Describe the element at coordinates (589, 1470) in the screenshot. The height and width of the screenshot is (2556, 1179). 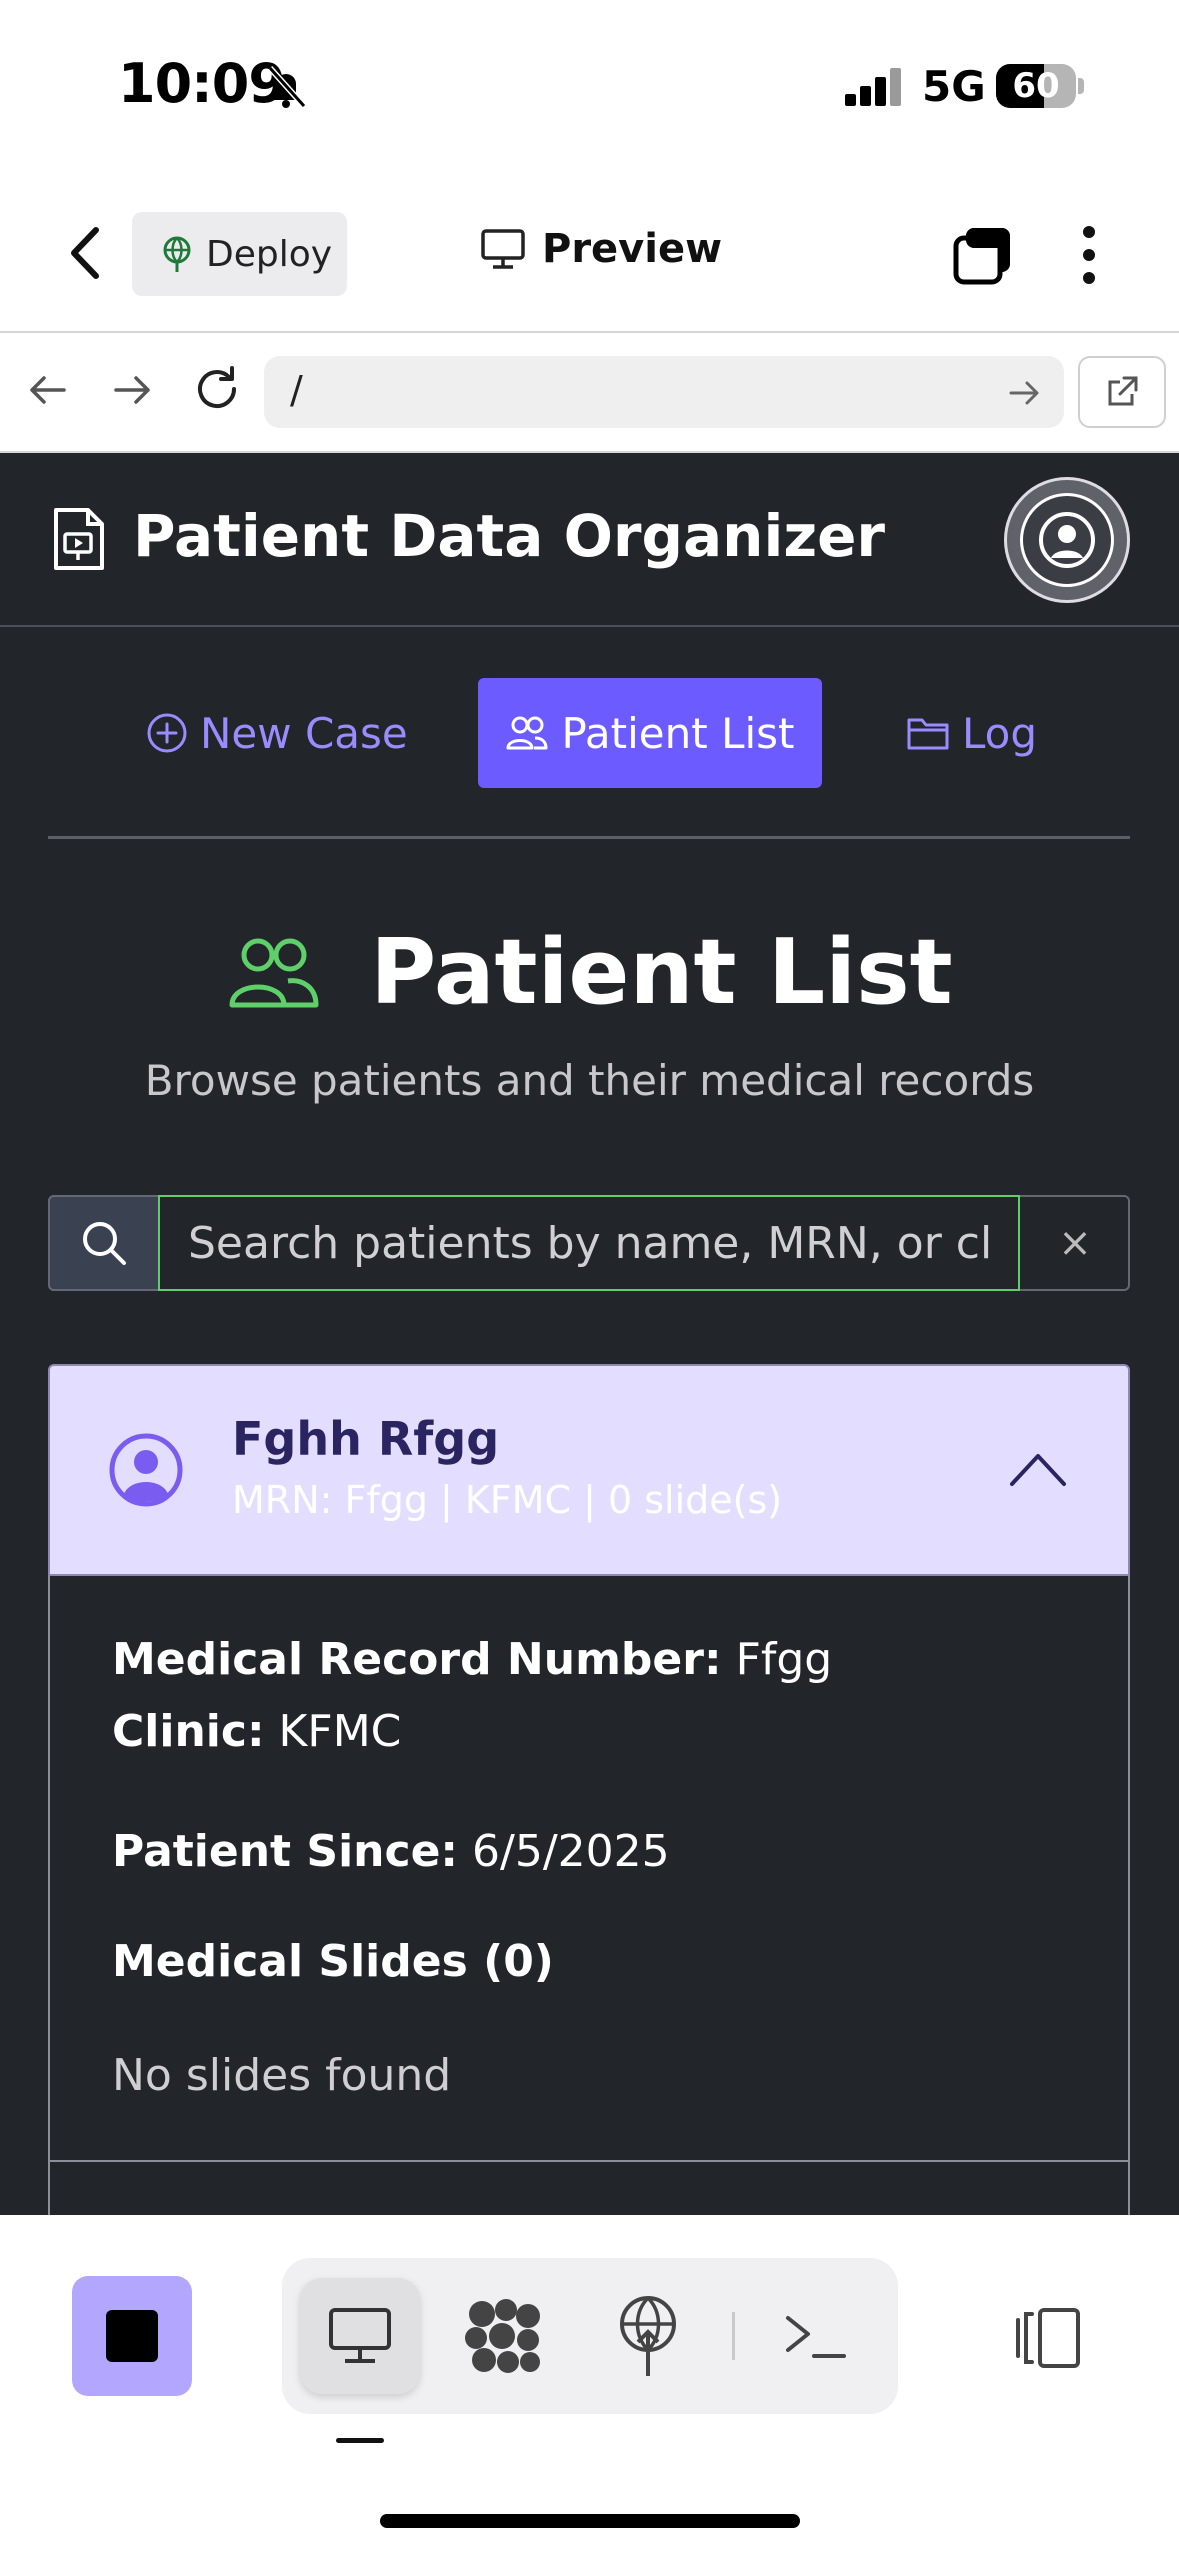
I see `patient-card-header` at that location.